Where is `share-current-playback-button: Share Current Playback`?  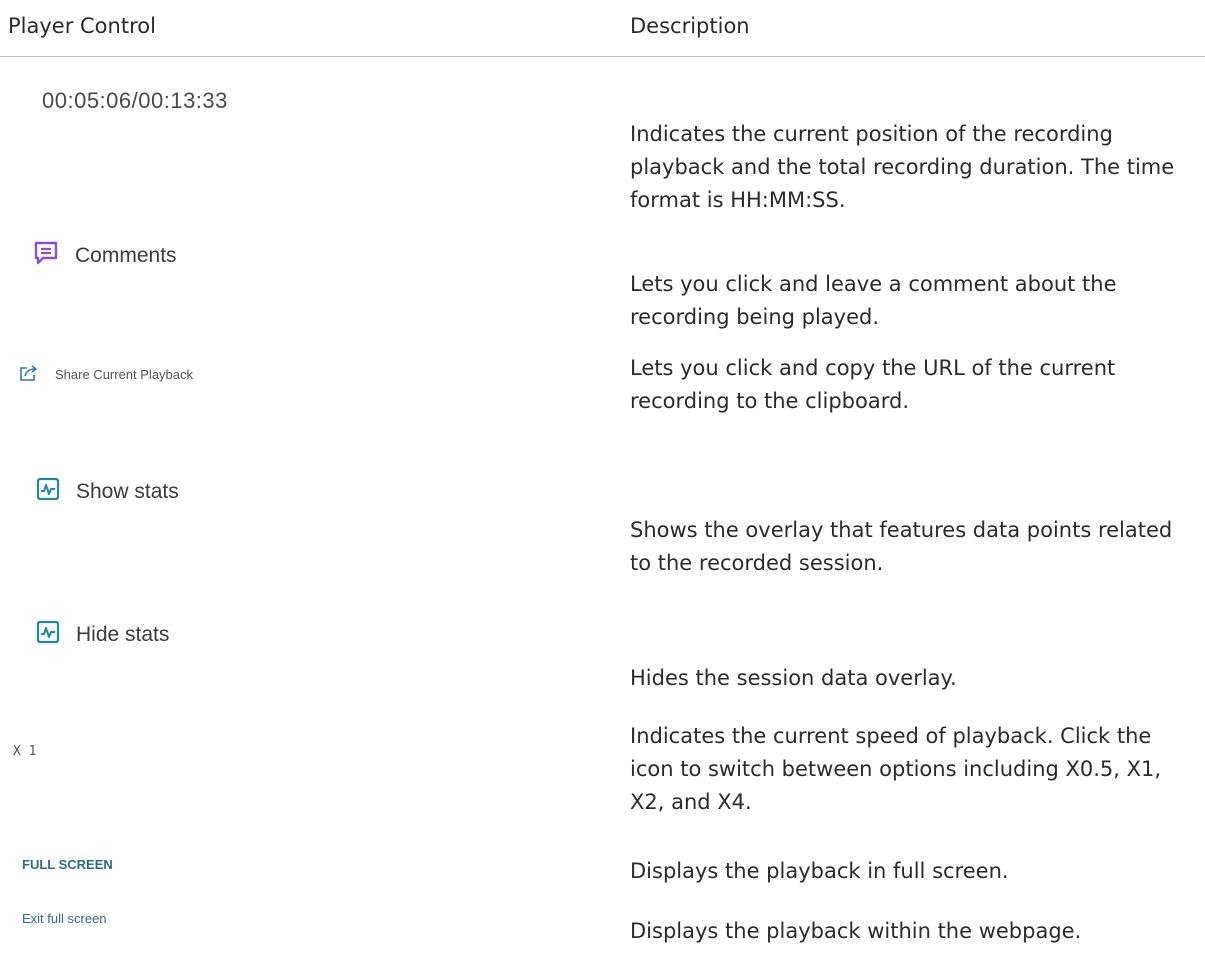 share-current-playback-button: Share Current Playback is located at coordinates (106, 374).